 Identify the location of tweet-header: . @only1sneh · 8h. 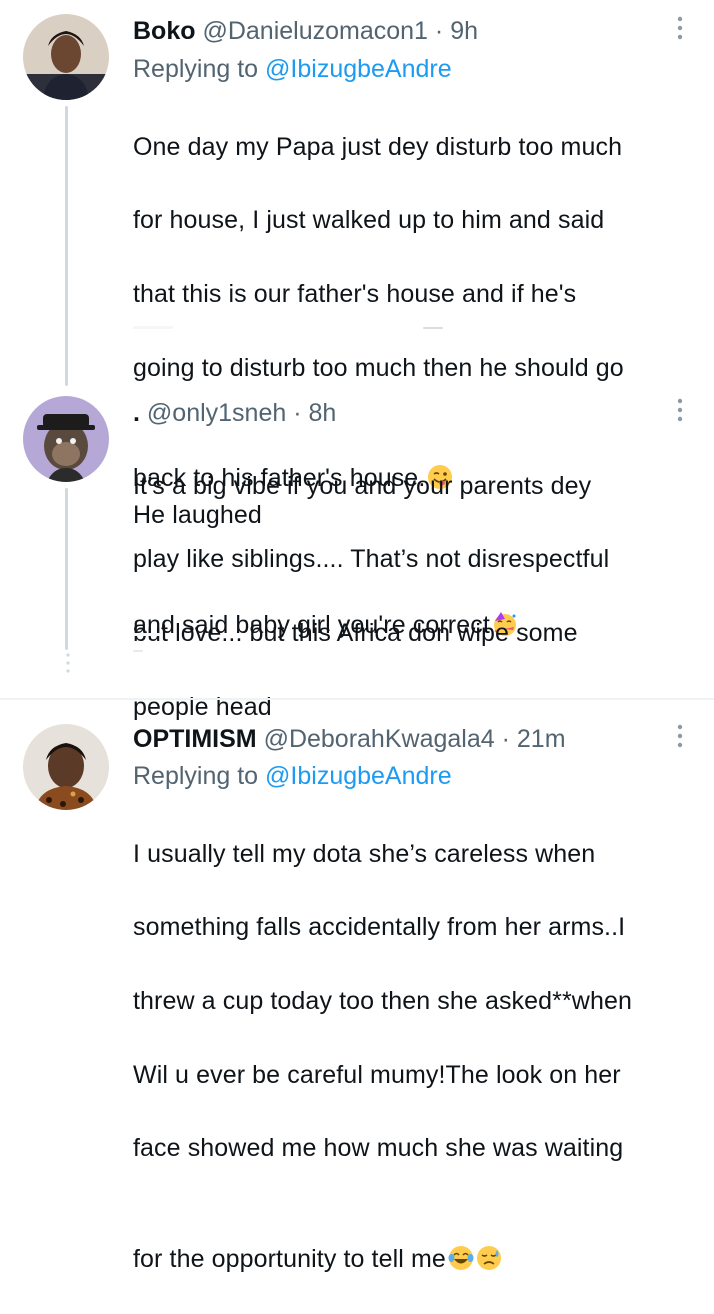
(234, 413).